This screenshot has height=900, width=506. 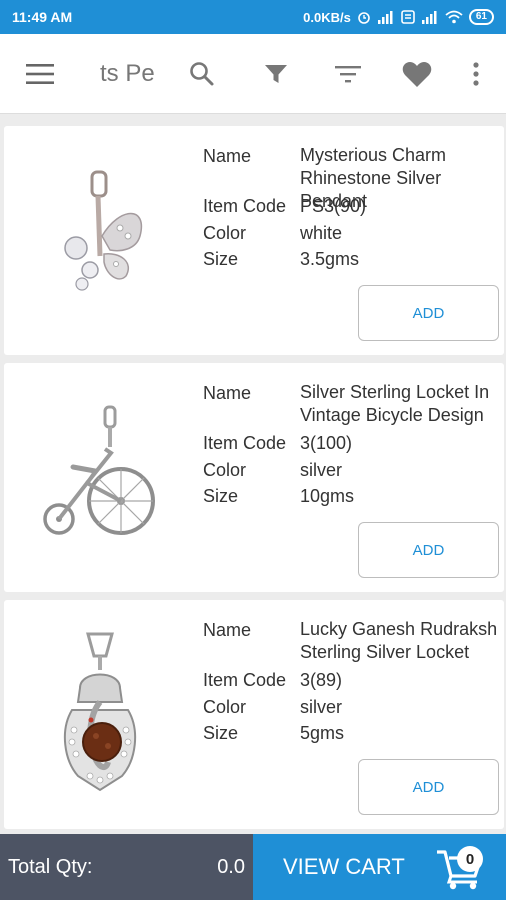 I want to click on product-item-code: 3(89), so click(x=321, y=680).